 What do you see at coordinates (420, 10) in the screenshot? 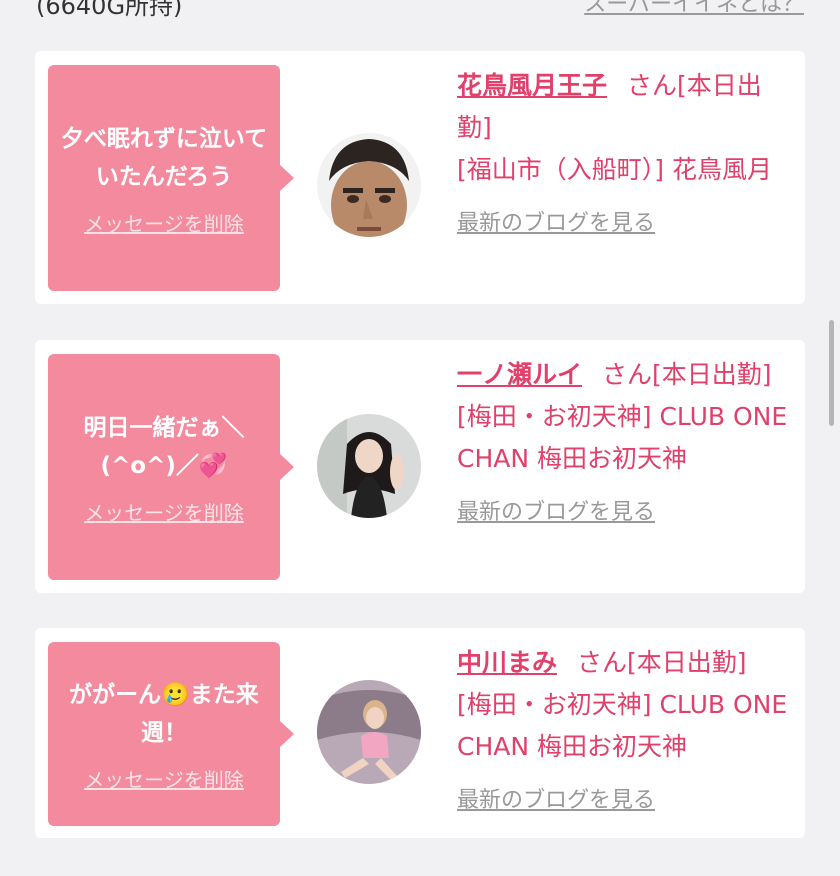
I see `top-bar: (6640G所持) スーパーイイネとは？` at bounding box center [420, 10].